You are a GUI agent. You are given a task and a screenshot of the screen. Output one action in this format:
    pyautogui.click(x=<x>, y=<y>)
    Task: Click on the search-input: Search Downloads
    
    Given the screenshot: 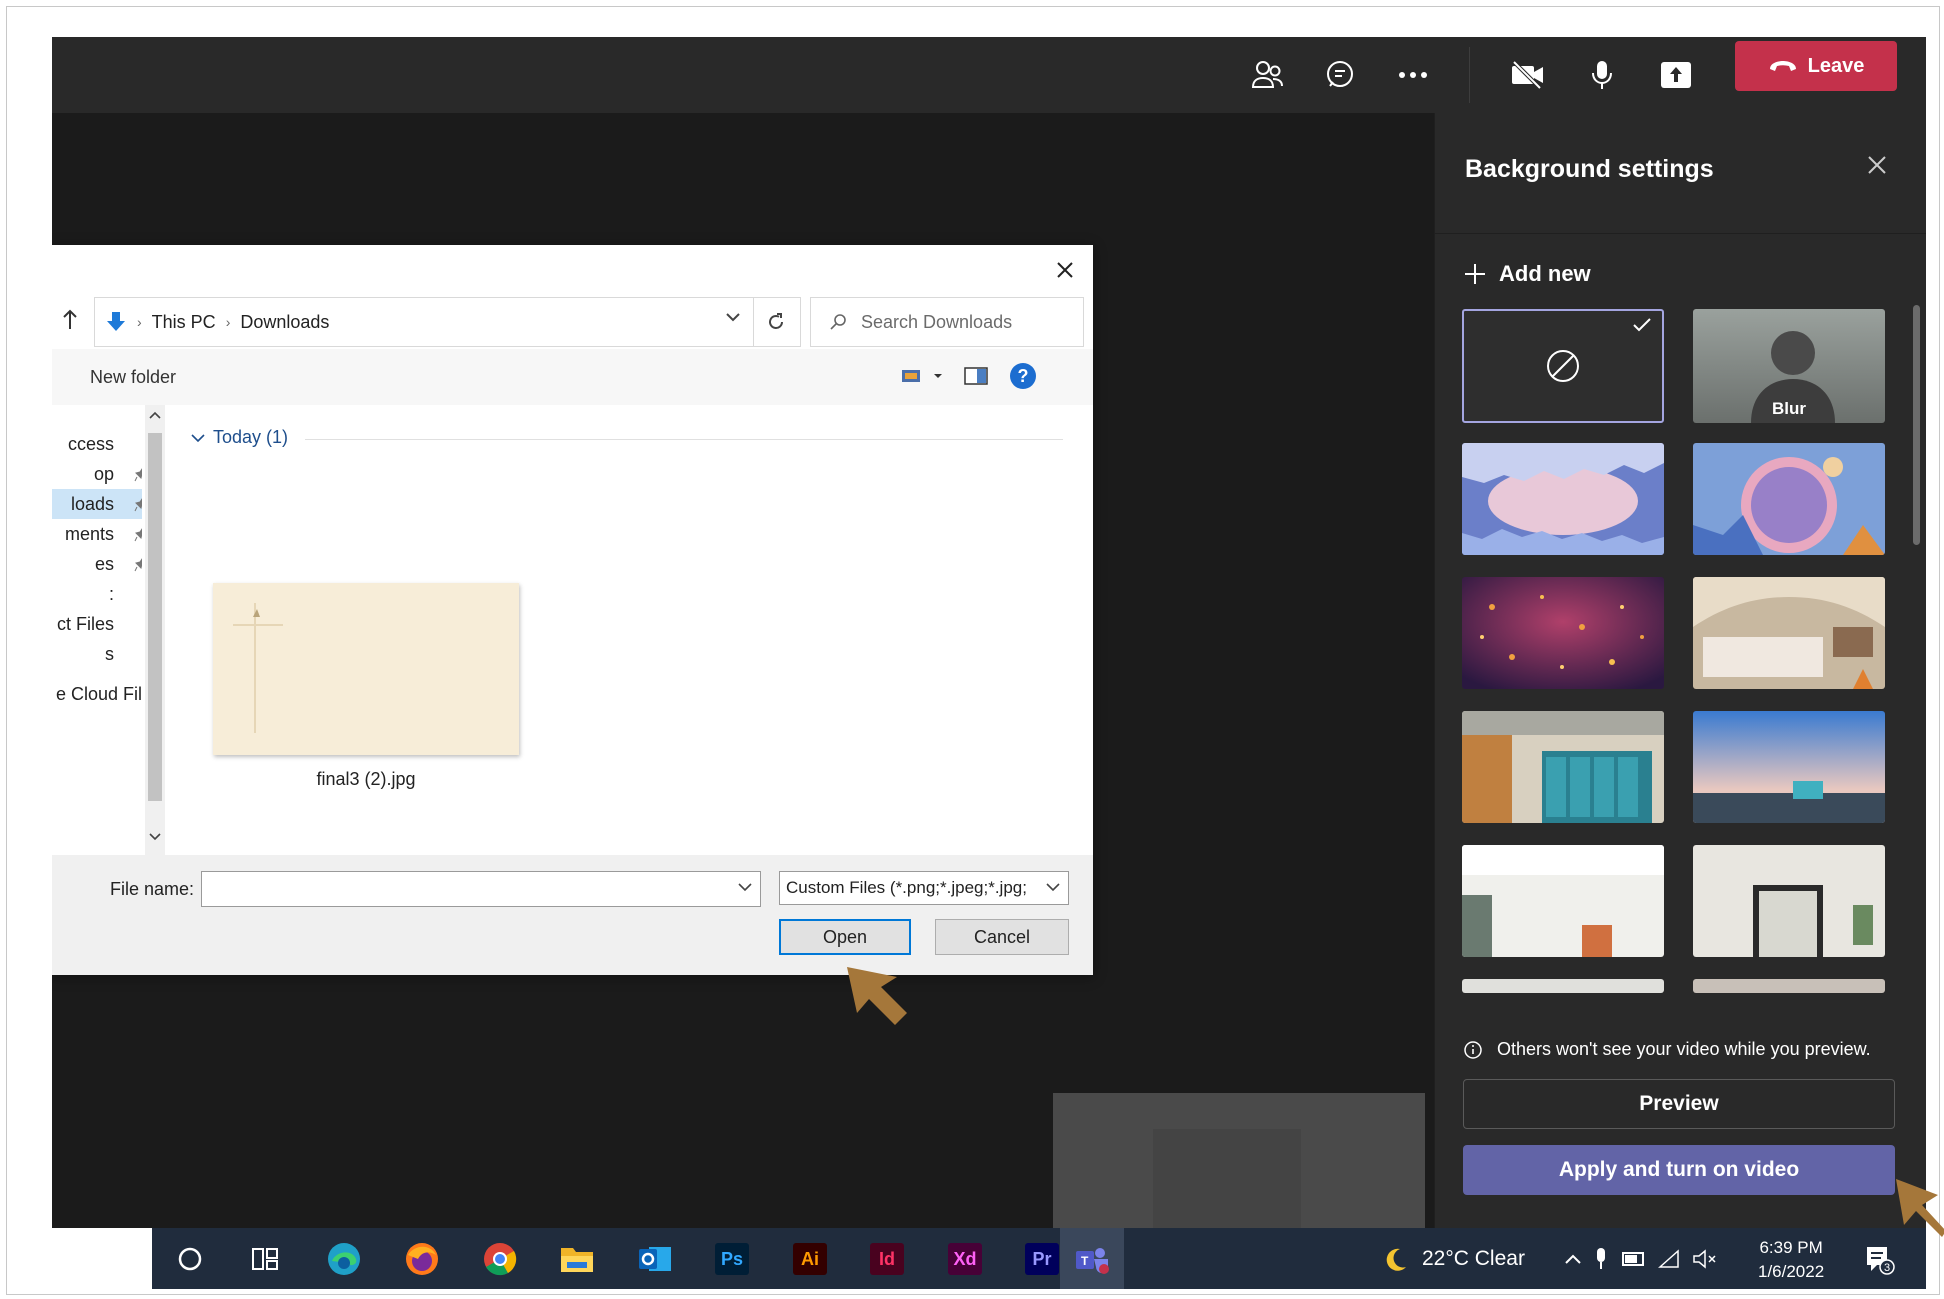 What is the action you would take?
    pyautogui.click(x=947, y=322)
    